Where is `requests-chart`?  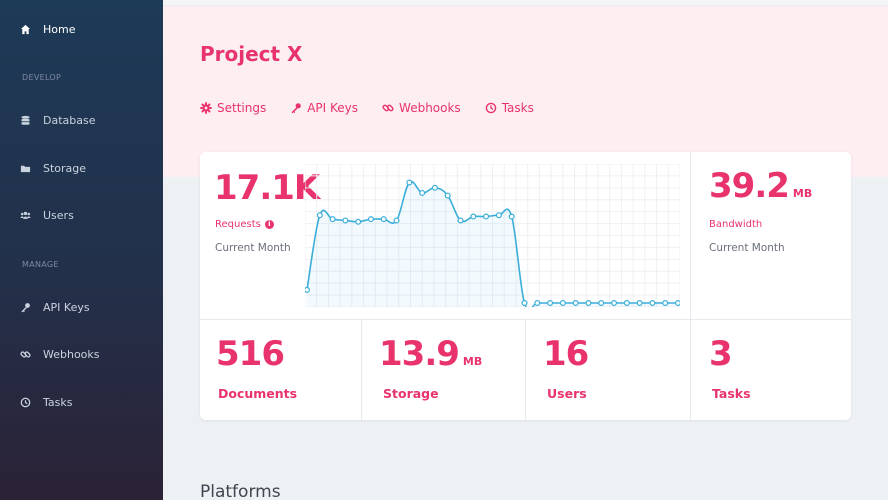 requests-chart is located at coordinates (492, 235).